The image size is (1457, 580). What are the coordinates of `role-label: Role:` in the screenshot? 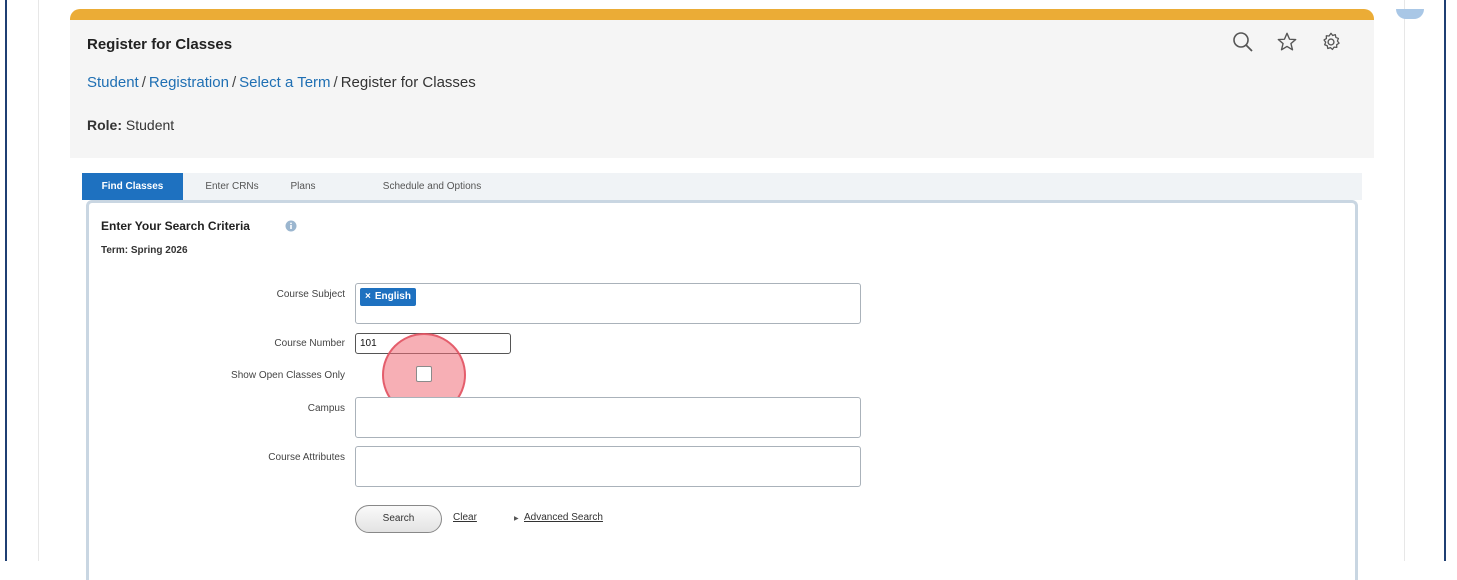 It's located at (104, 125).